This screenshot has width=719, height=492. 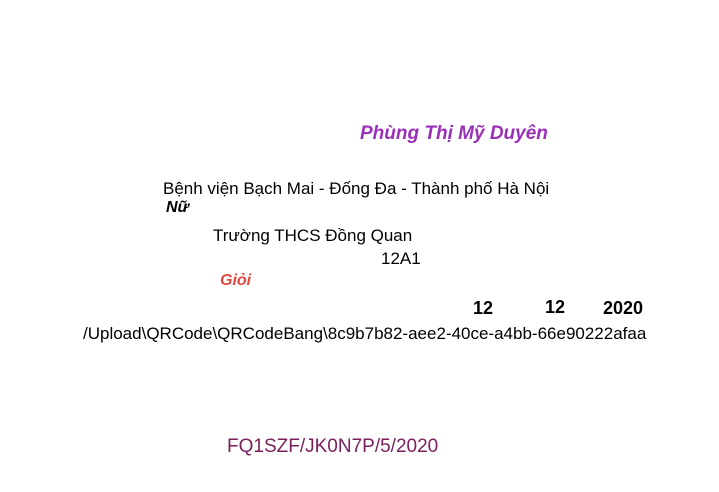 I want to click on rank-text: Giỏi, so click(x=236, y=280).